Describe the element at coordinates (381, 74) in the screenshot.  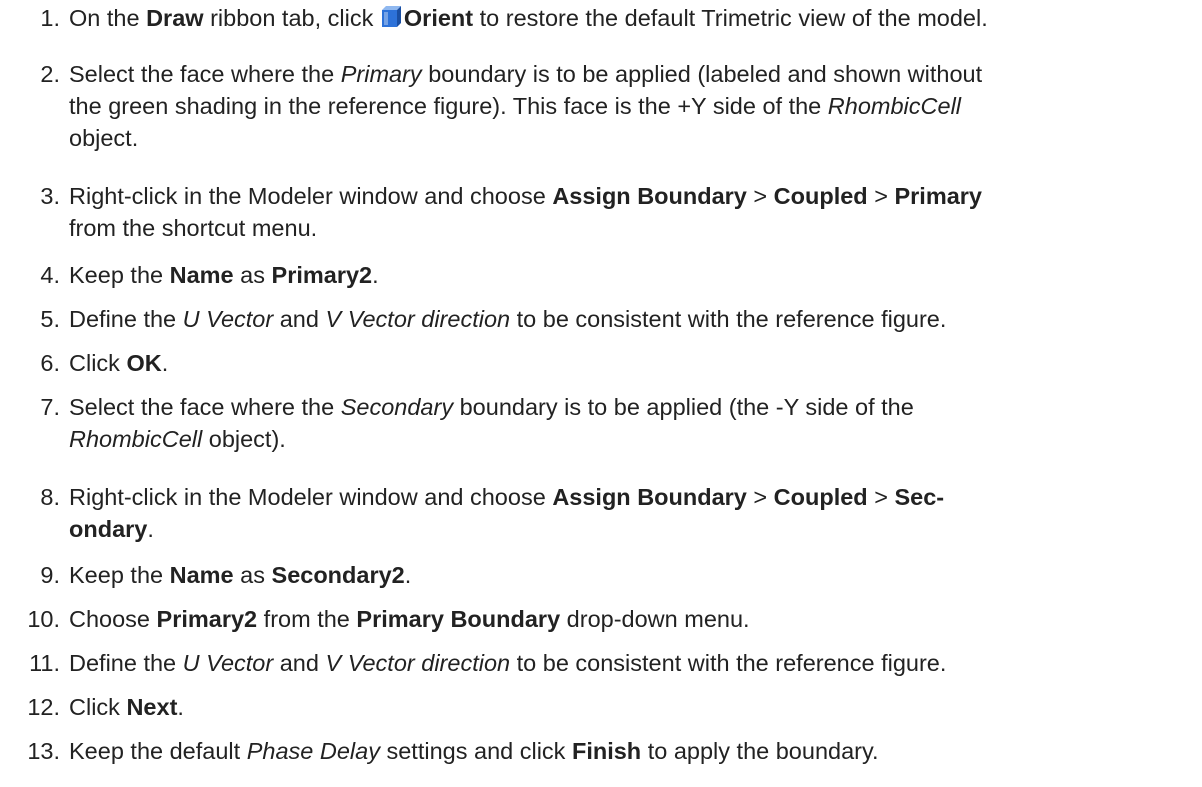
I see `emphasized-term: Primary` at that location.